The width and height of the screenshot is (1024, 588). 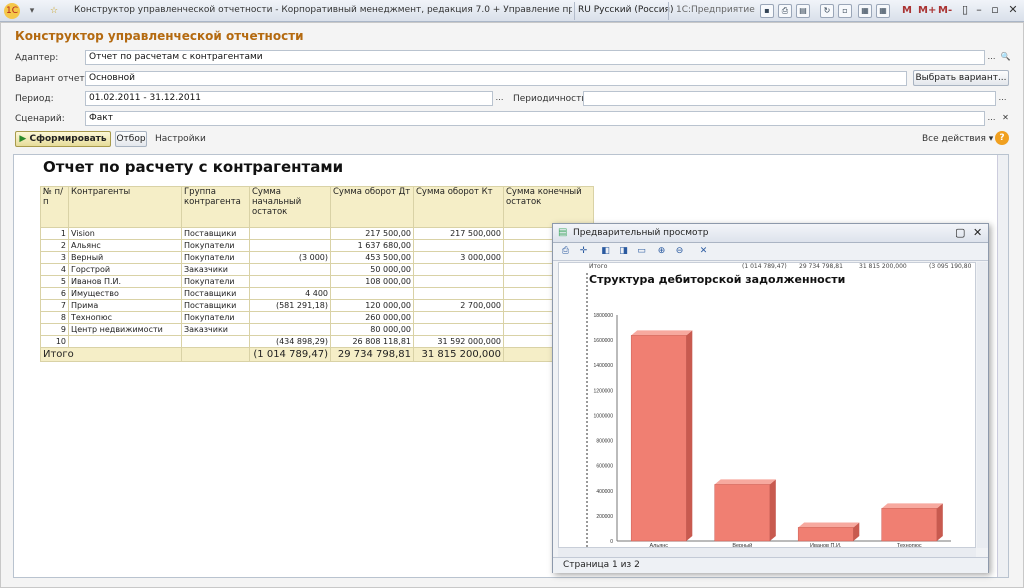 I want to click on y-tick-label: 200000, so click(x=604, y=517).